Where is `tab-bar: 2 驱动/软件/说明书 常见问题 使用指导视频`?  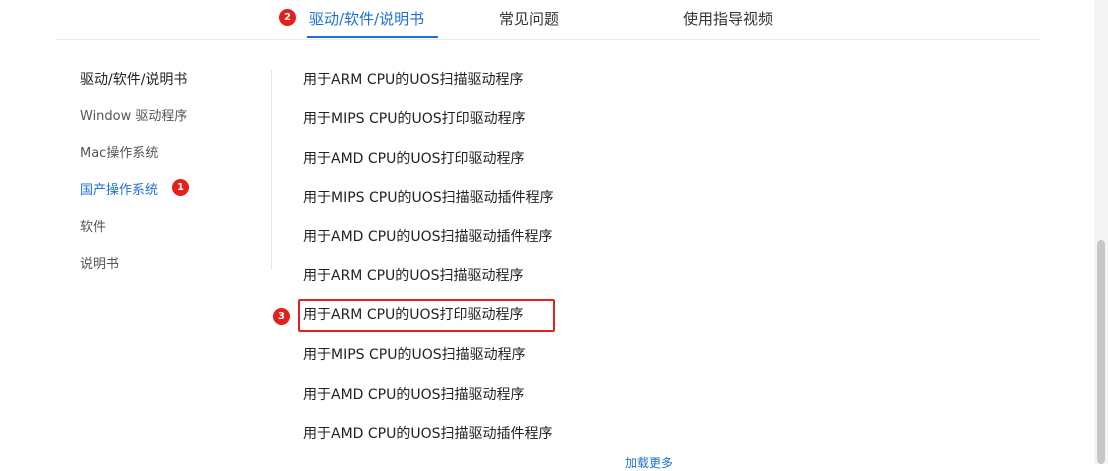
tab-bar: 2 驱动/软件/说明书 常见问题 使用指导视频 is located at coordinates (554, 20).